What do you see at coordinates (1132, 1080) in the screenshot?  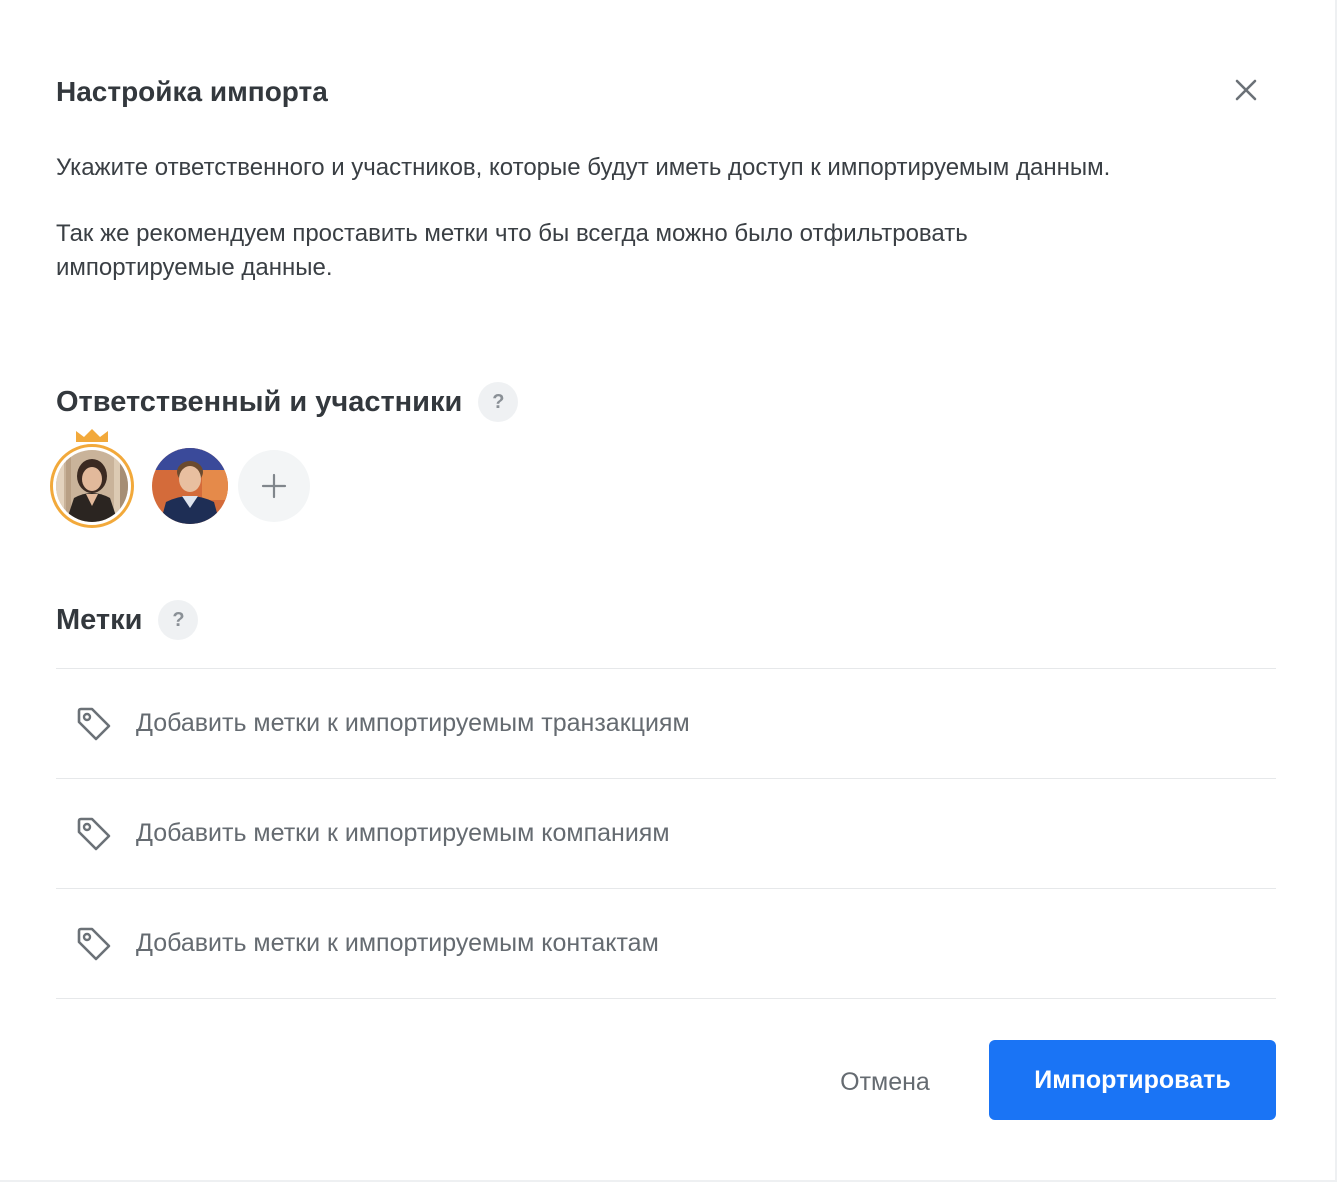 I see `import-button: Импортировать` at bounding box center [1132, 1080].